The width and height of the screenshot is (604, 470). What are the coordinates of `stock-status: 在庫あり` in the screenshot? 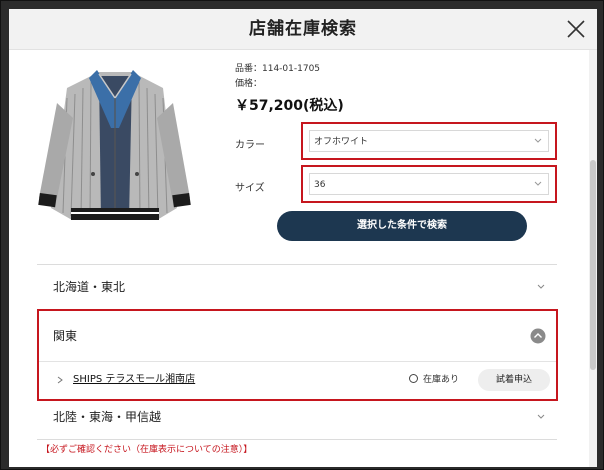 It's located at (434, 380).